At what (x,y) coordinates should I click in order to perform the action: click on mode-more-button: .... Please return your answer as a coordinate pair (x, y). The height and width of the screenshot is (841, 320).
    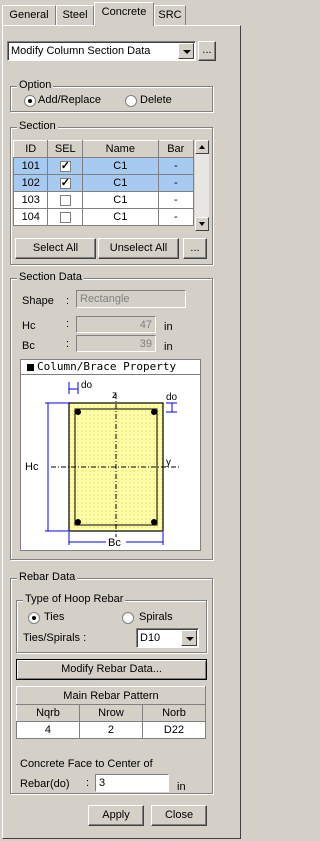
    Looking at the image, I should click on (207, 51).